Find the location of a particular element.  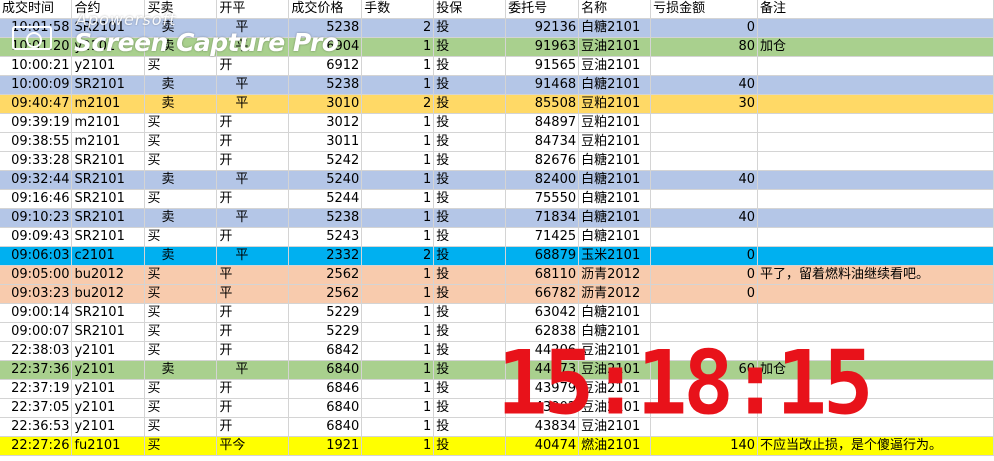

cell-note: 不应当改止损，是个傻逼行为。 is located at coordinates (875, 446).